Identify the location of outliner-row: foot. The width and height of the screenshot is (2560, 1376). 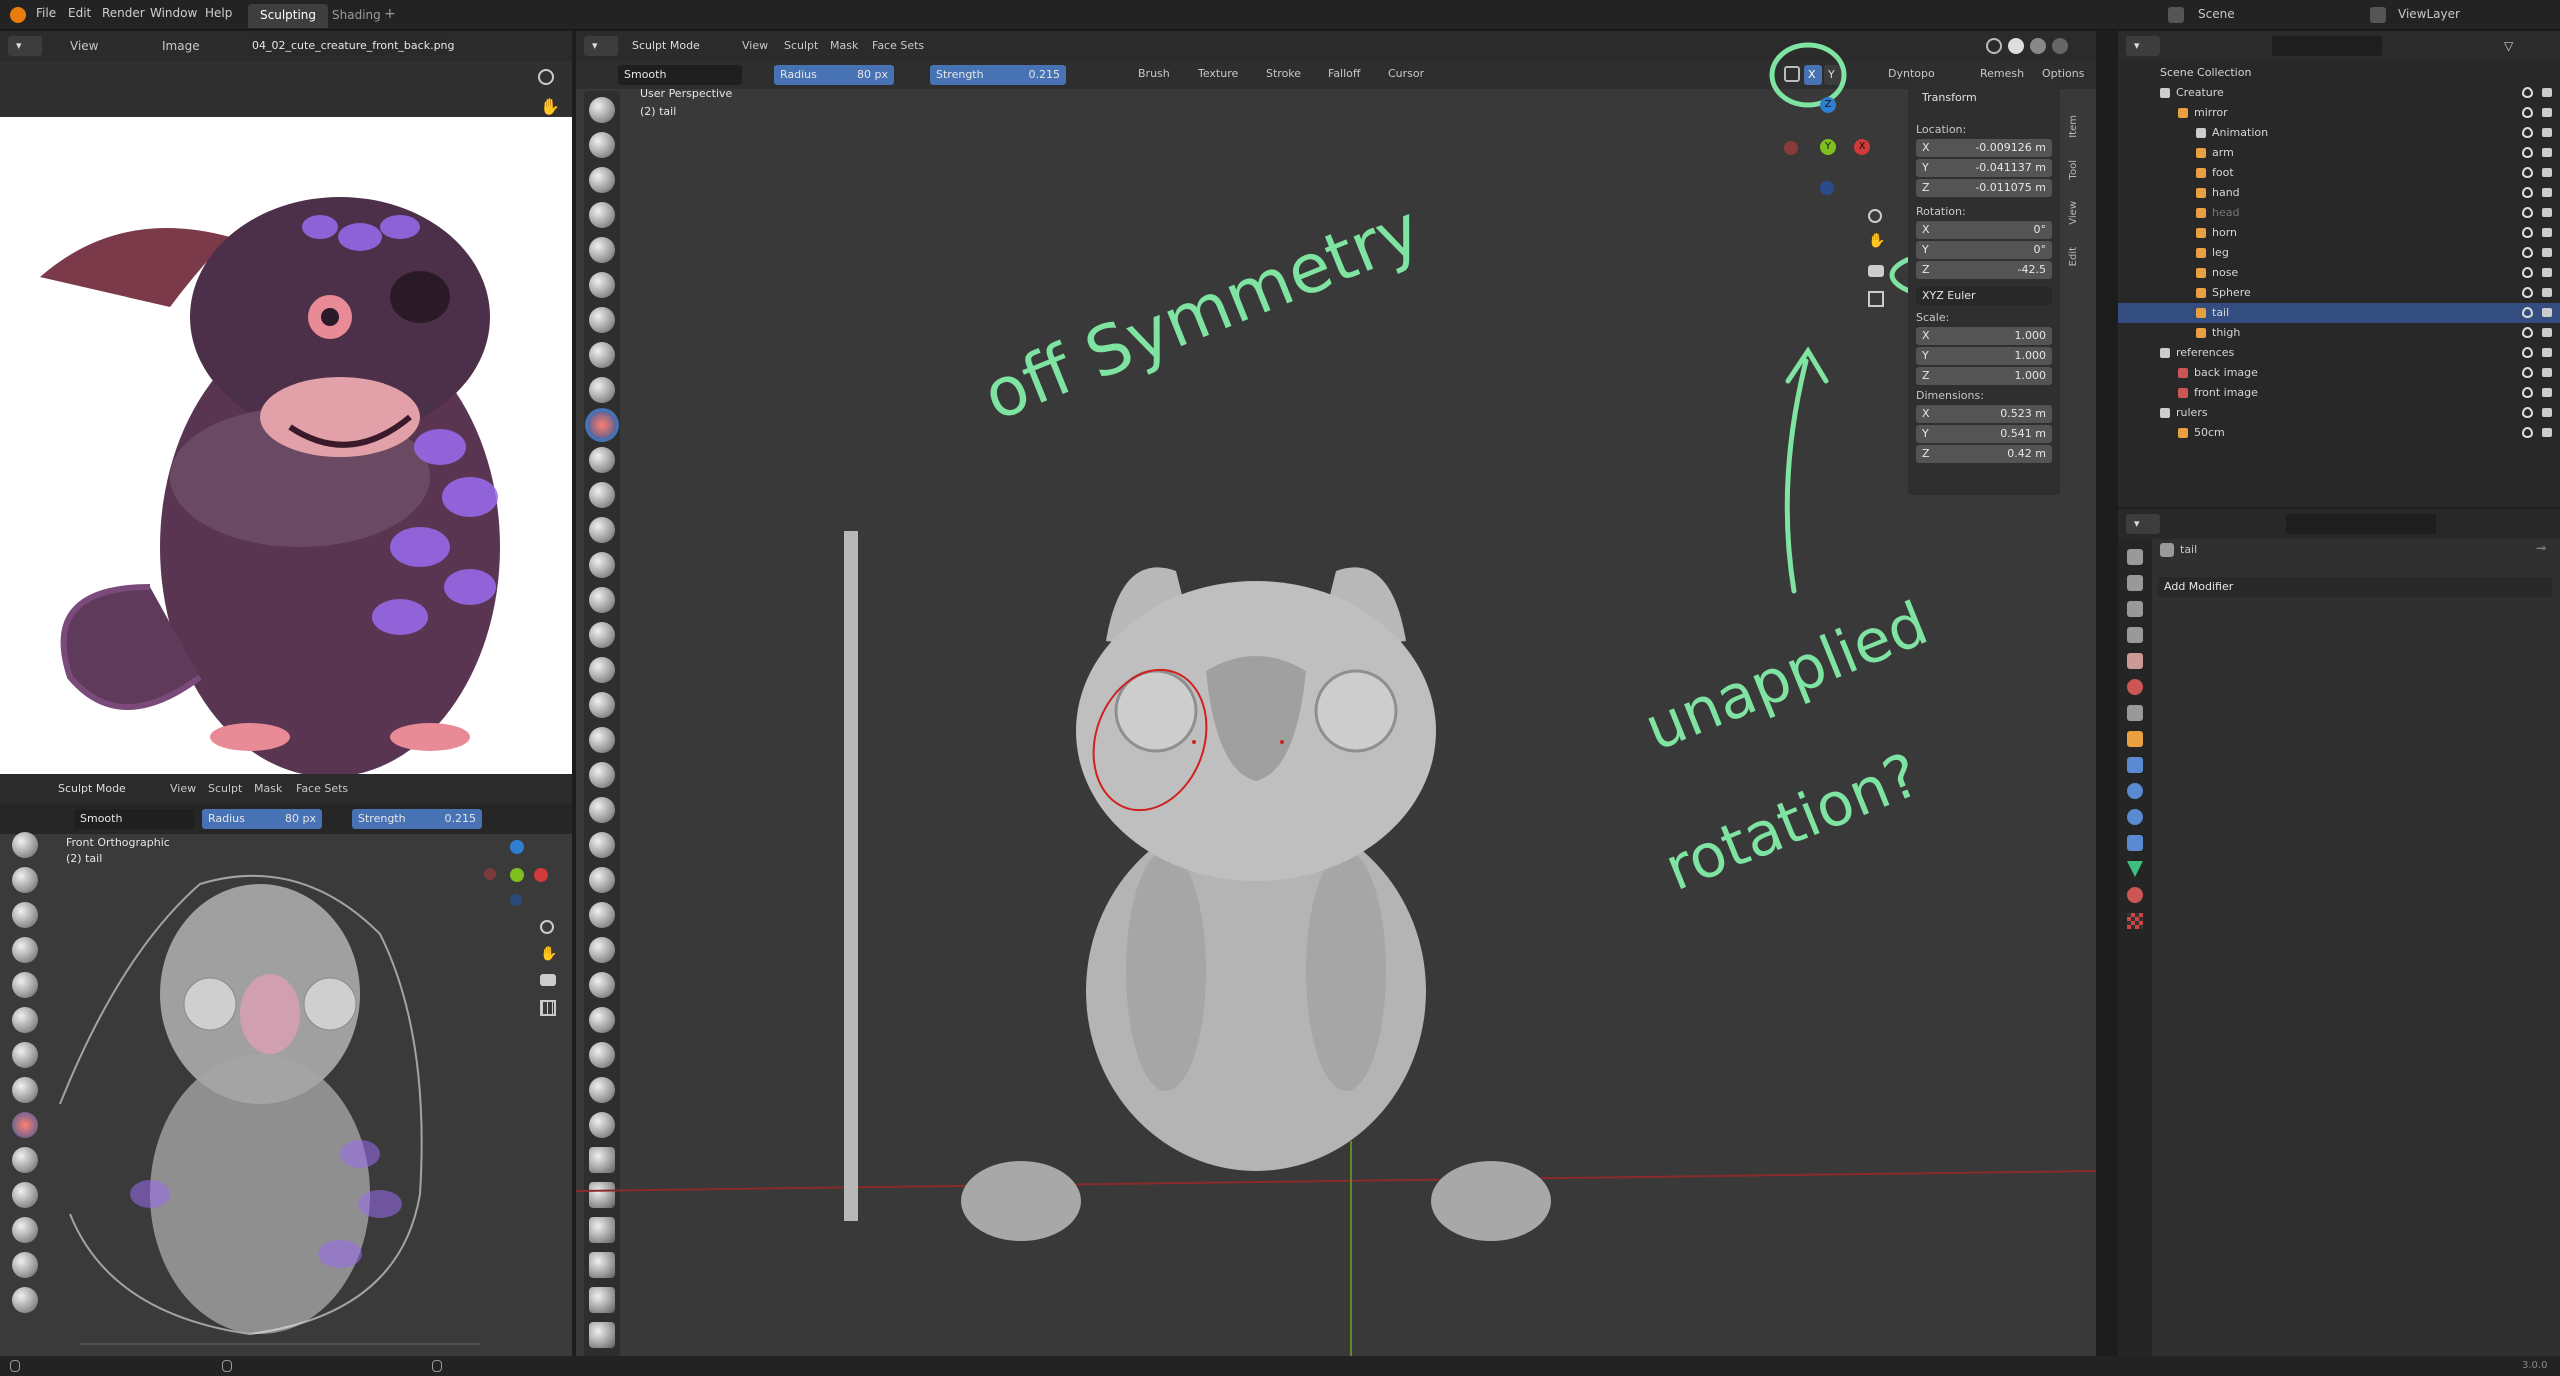
(2339, 173).